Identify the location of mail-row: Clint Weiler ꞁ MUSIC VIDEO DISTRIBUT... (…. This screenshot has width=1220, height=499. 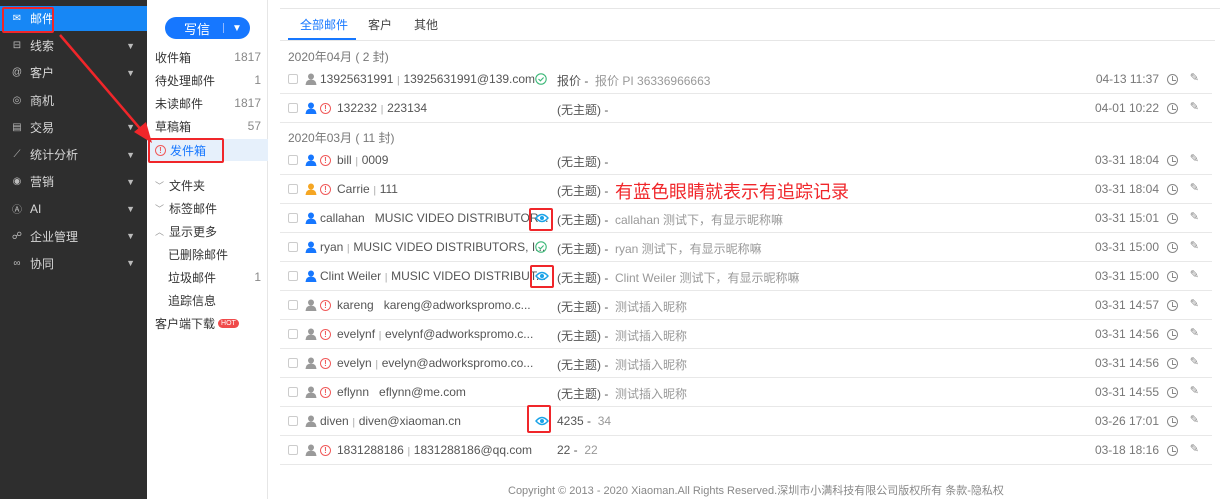
(746, 276).